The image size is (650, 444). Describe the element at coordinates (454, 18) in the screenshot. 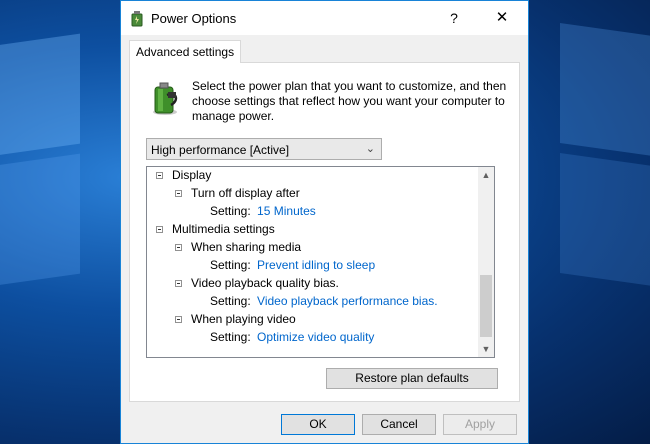

I see `help-button: ?` at that location.